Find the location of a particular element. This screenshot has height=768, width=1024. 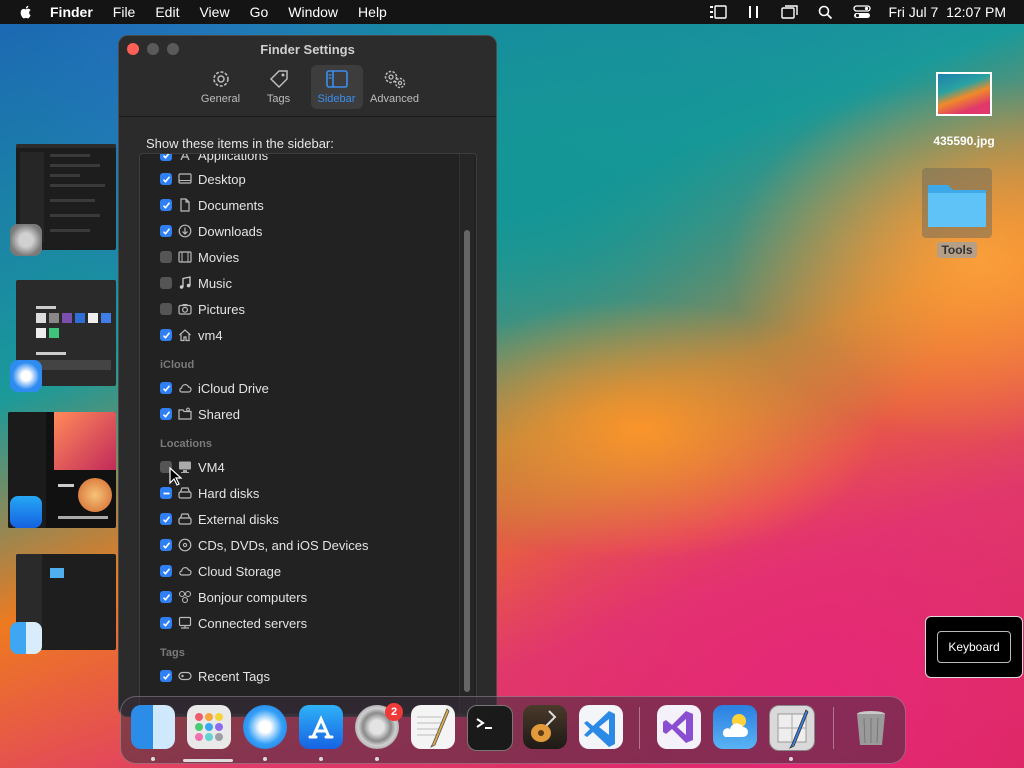

tab-sidebar: Sidebar is located at coordinates (336, 87).